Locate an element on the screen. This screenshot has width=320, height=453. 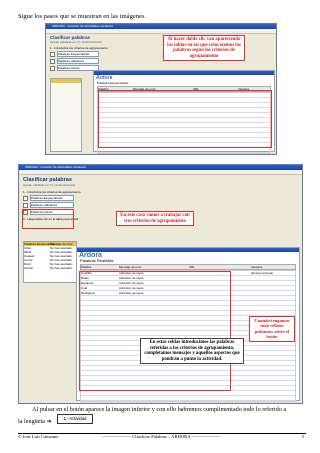
list-item: Azúcar No has acertado. is located at coordinates (50, 268).